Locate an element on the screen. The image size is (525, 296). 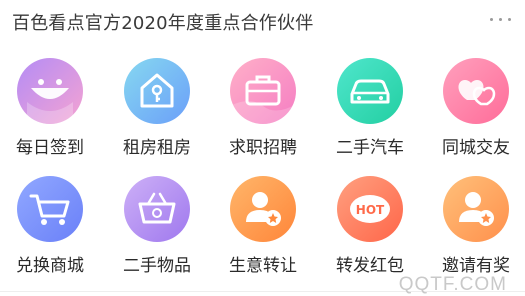
grid-item-jobs: 求职招聘 is located at coordinates (263, 108).